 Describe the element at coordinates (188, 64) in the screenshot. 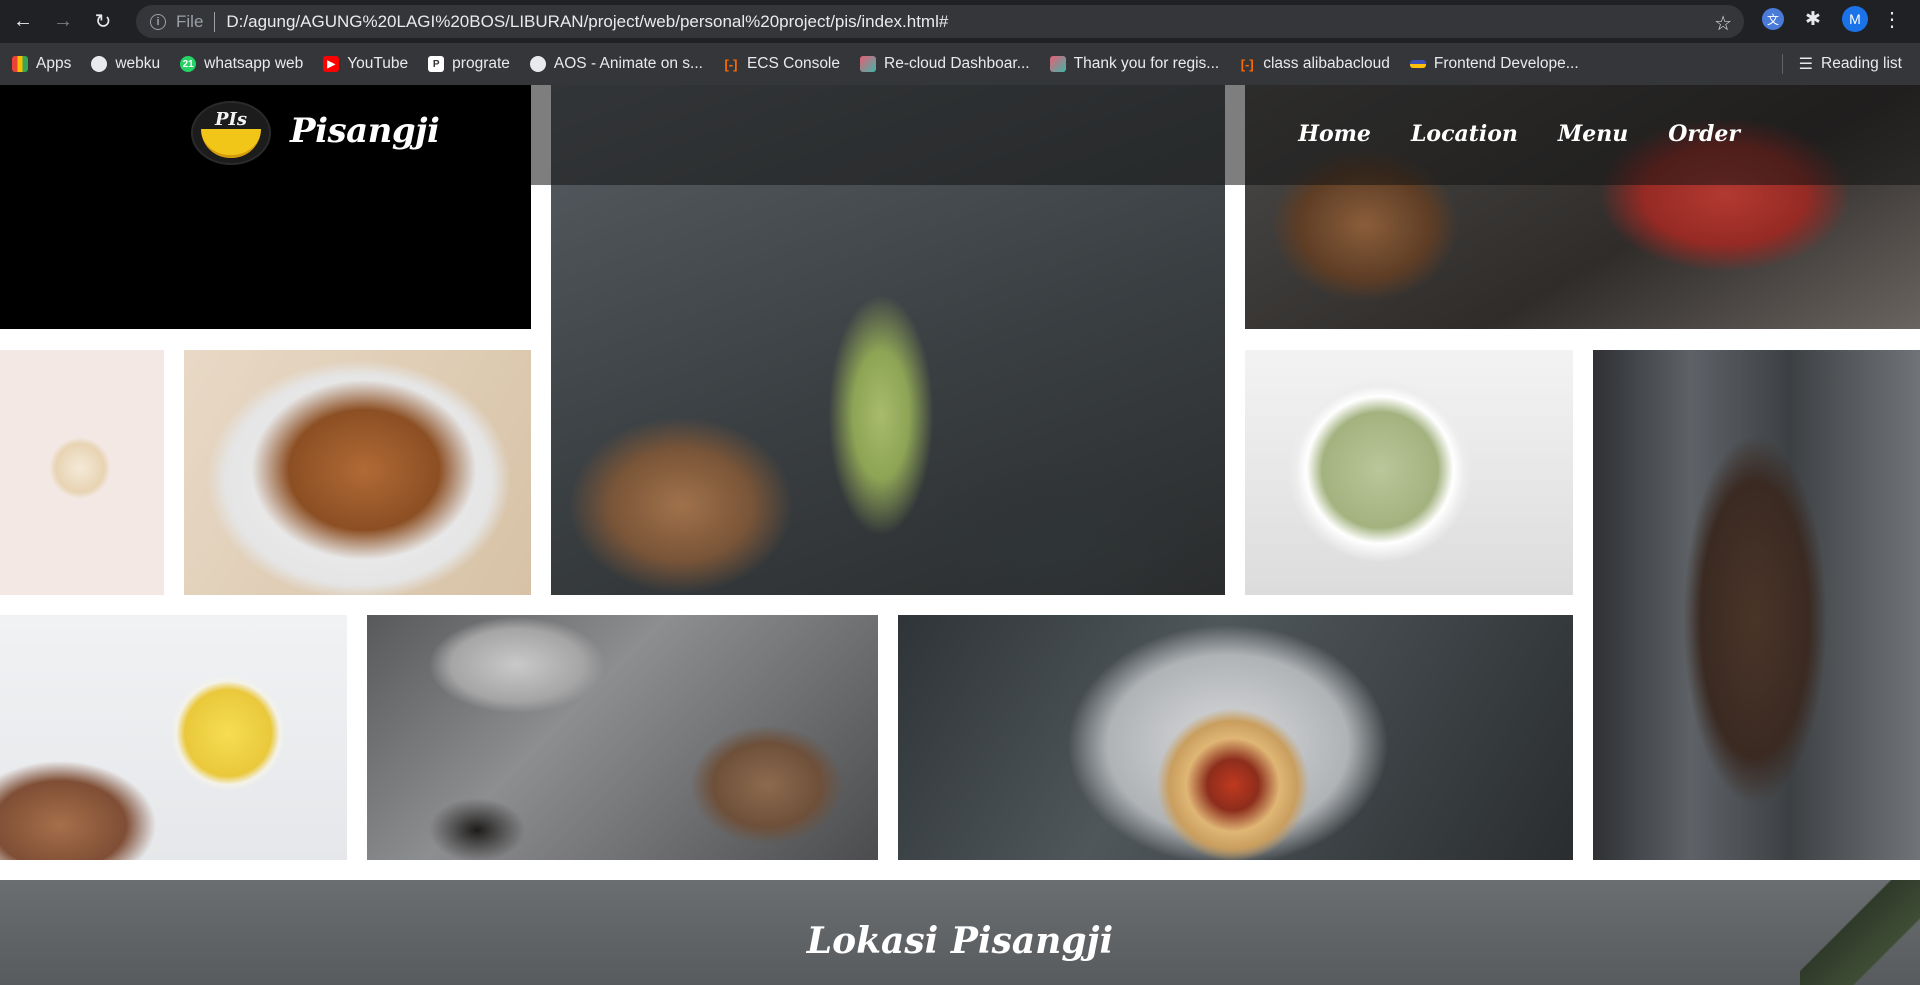

I see `whatsapp-icon: 21` at that location.